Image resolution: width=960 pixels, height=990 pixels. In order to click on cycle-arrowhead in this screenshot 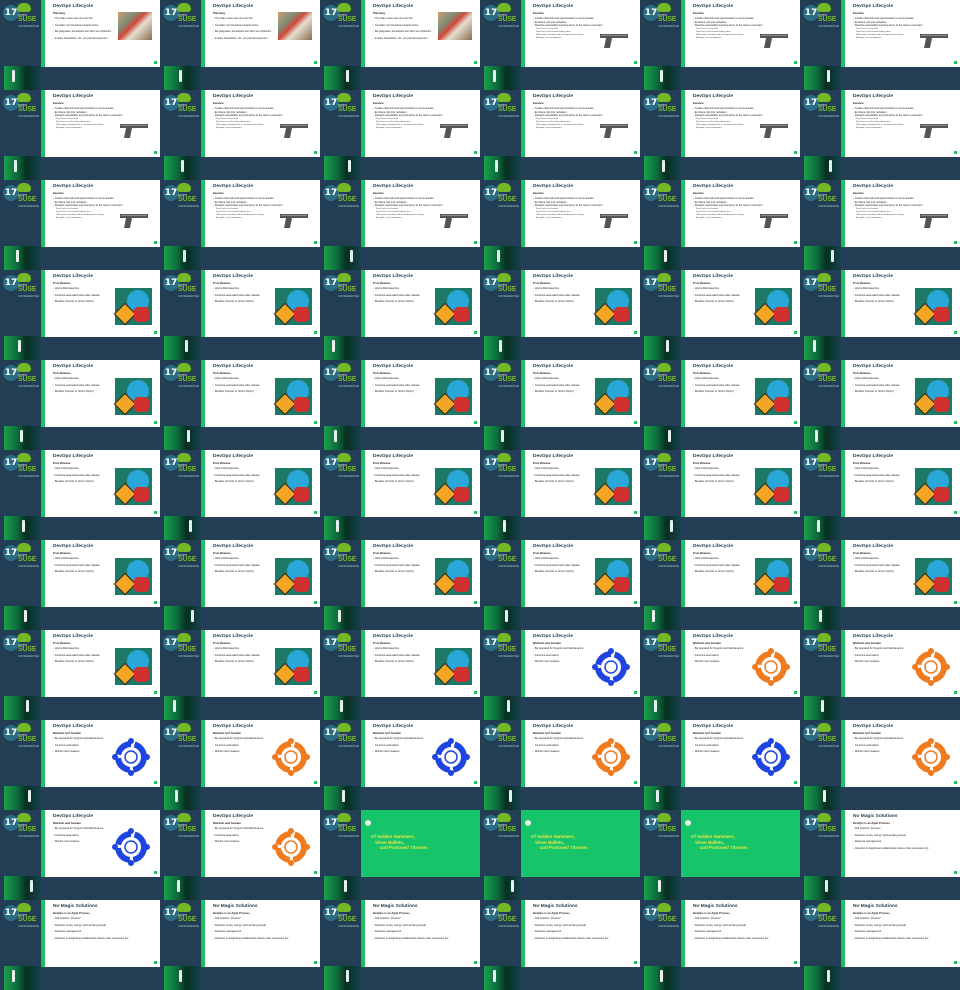, I will do `click(131, 773)`.